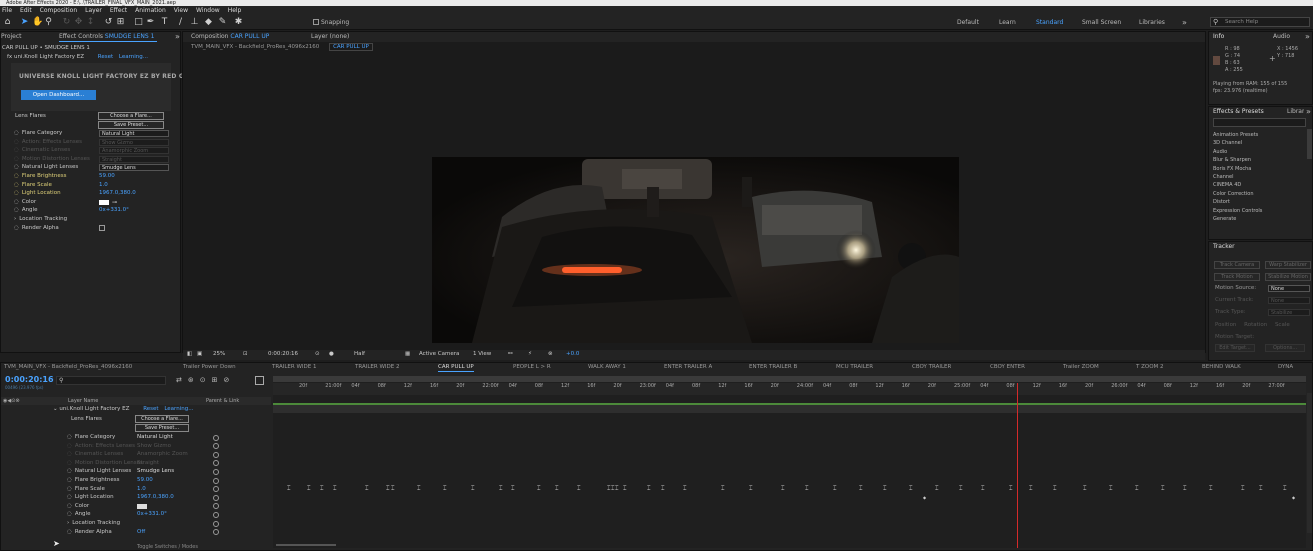 Image resolution: width=1313 pixels, height=551 pixels. I want to click on orbit-tool-icon: ↻, so click(66, 22).